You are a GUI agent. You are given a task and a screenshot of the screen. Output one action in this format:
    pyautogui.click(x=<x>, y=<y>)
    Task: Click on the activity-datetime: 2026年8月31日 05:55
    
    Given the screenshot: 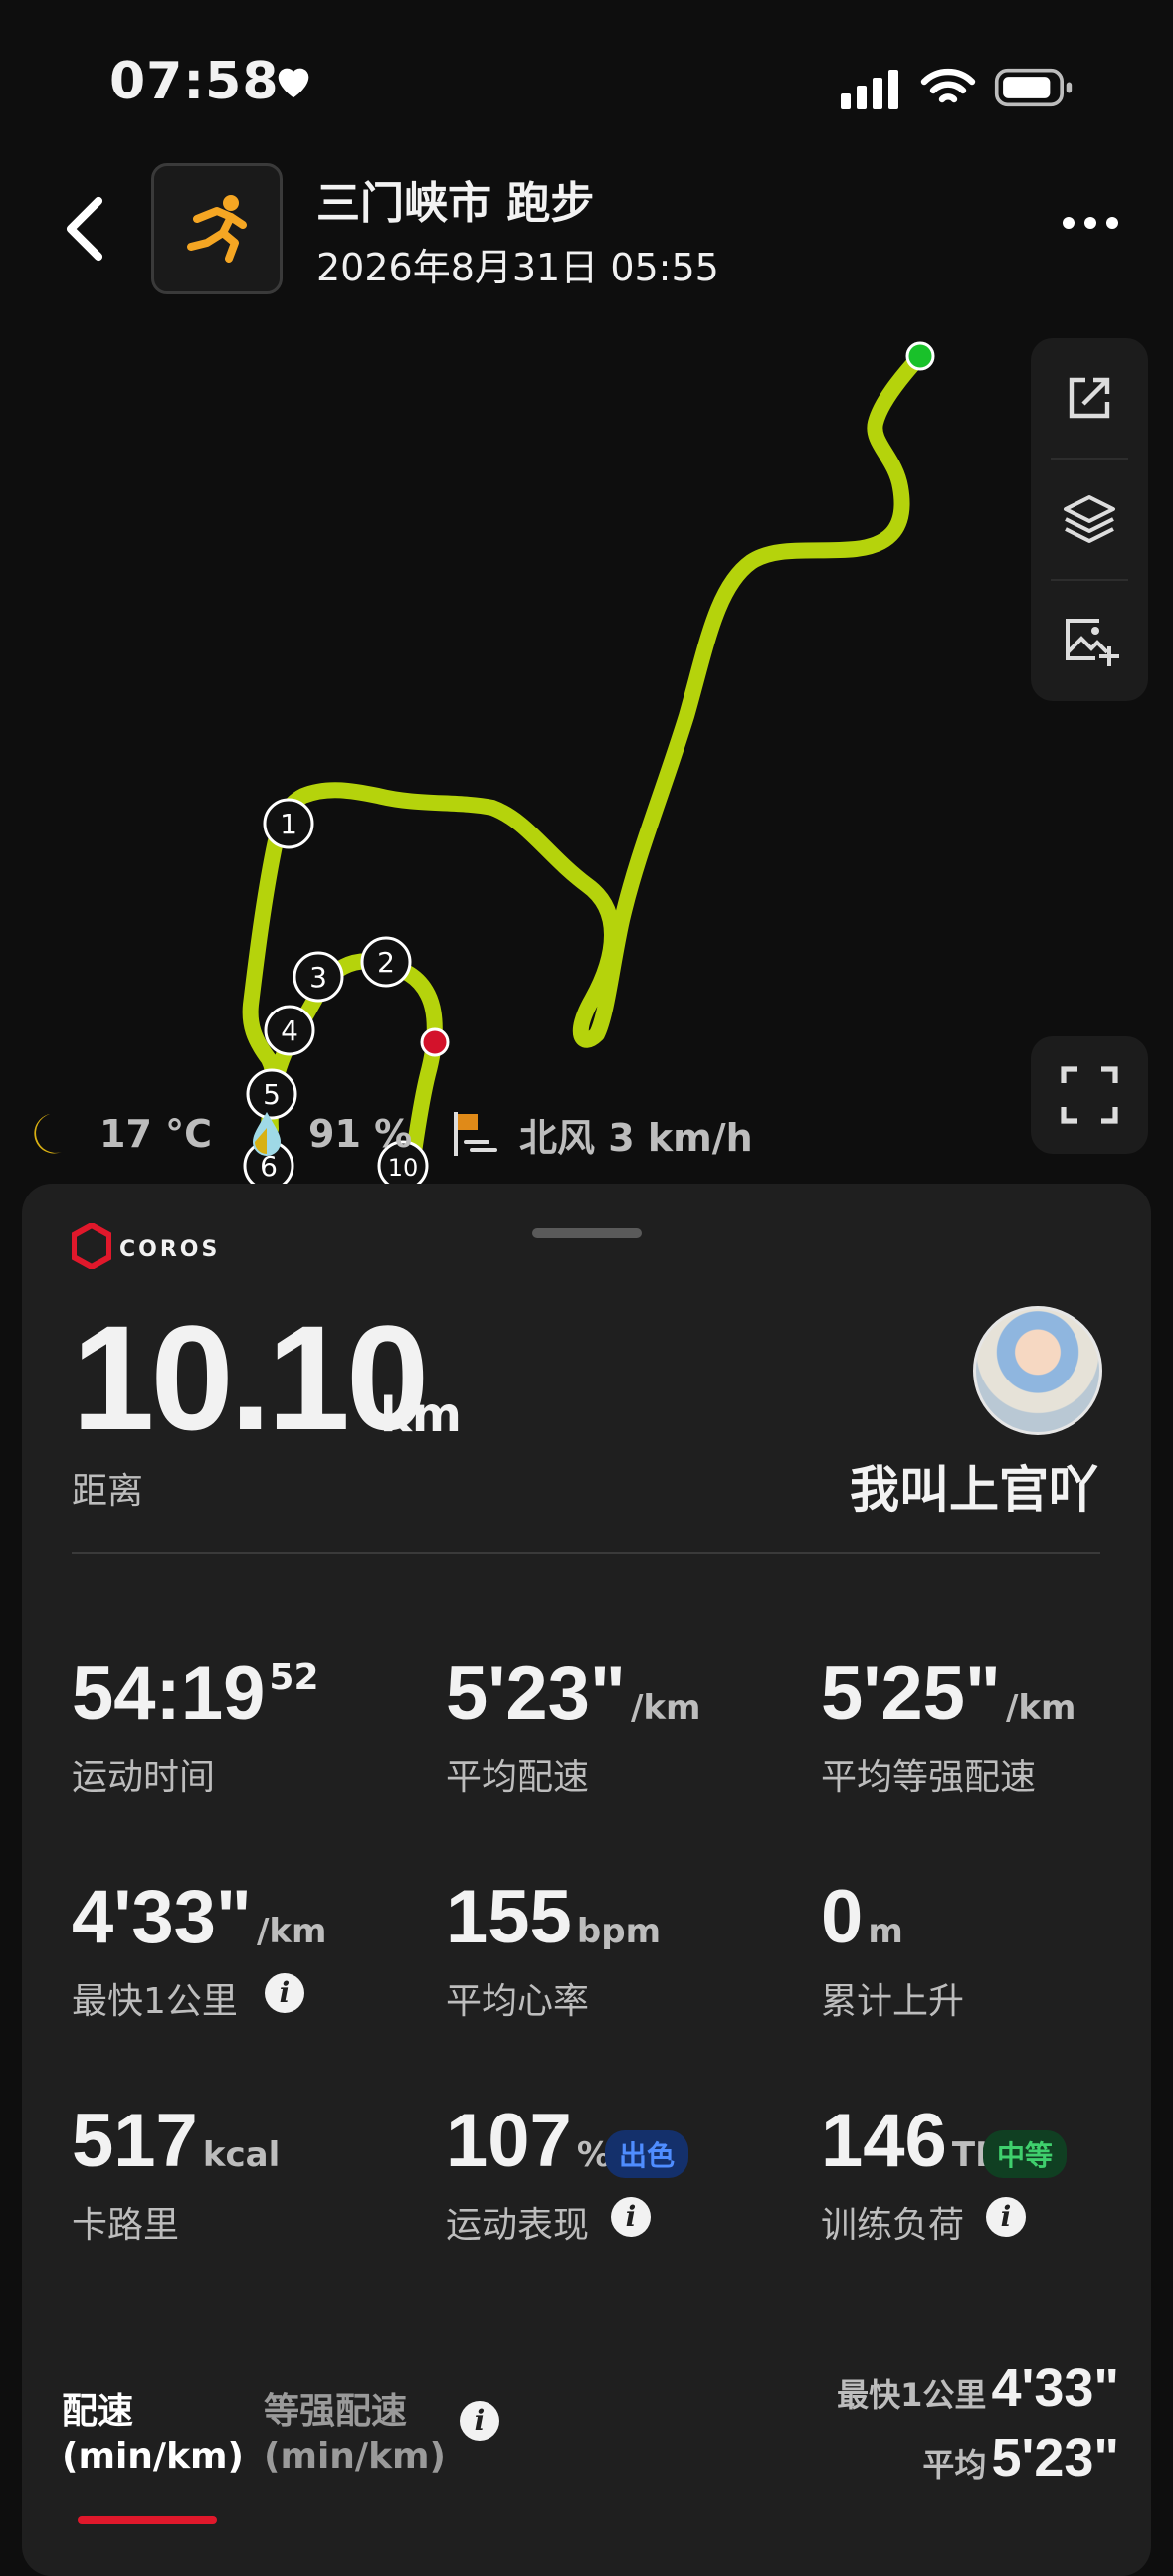 What is the action you would take?
    pyautogui.click(x=518, y=267)
    